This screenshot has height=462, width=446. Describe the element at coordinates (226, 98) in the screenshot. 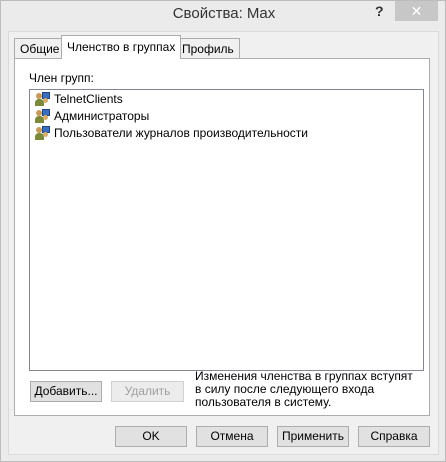

I see `list-item: TelnetClients` at that location.